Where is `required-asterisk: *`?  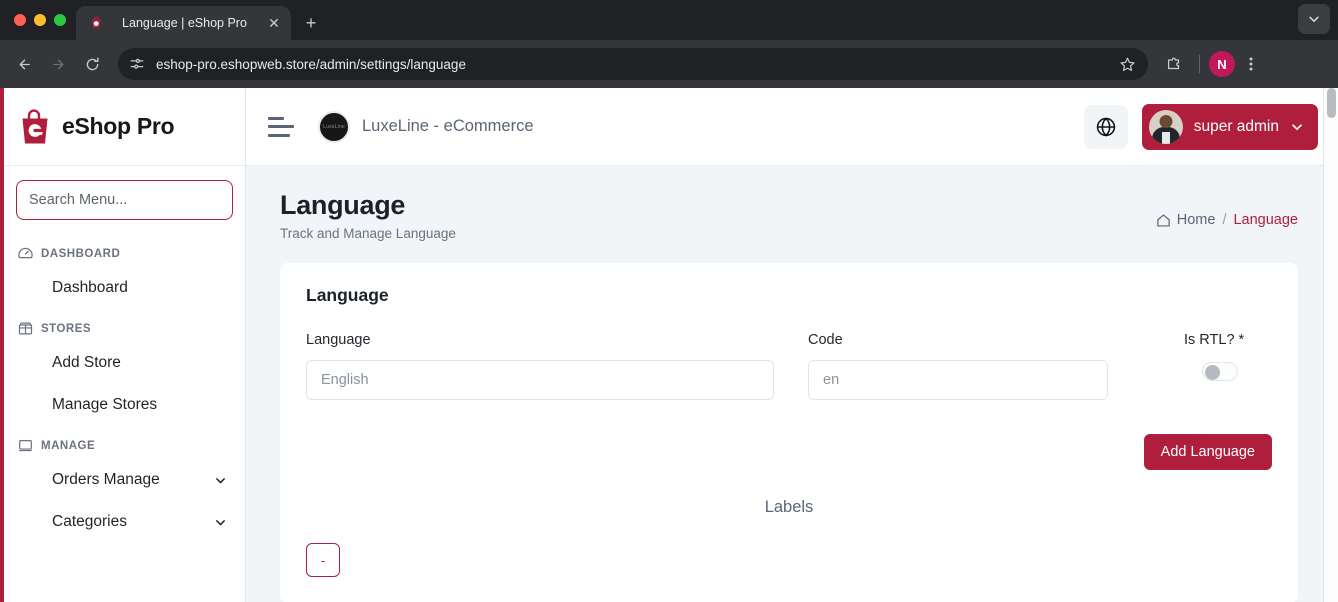 required-asterisk: * is located at coordinates (1241, 340).